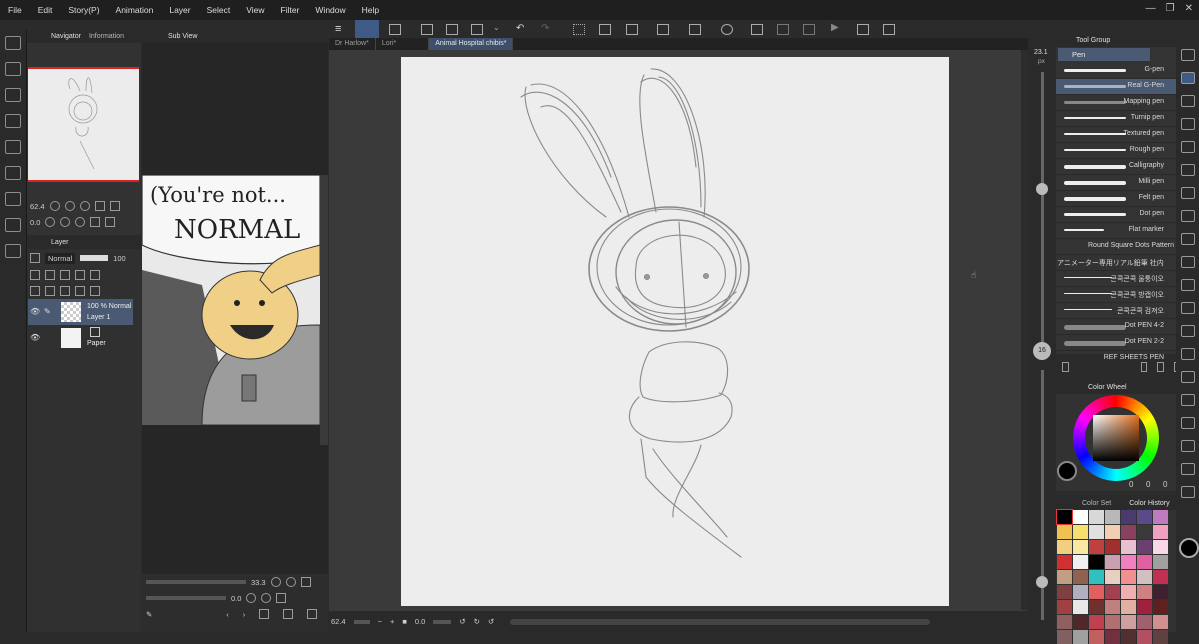 This screenshot has height=644, width=1199. What do you see at coordinates (1116, 103) in the screenshot?
I see `brush-item: Mapping pen` at bounding box center [1116, 103].